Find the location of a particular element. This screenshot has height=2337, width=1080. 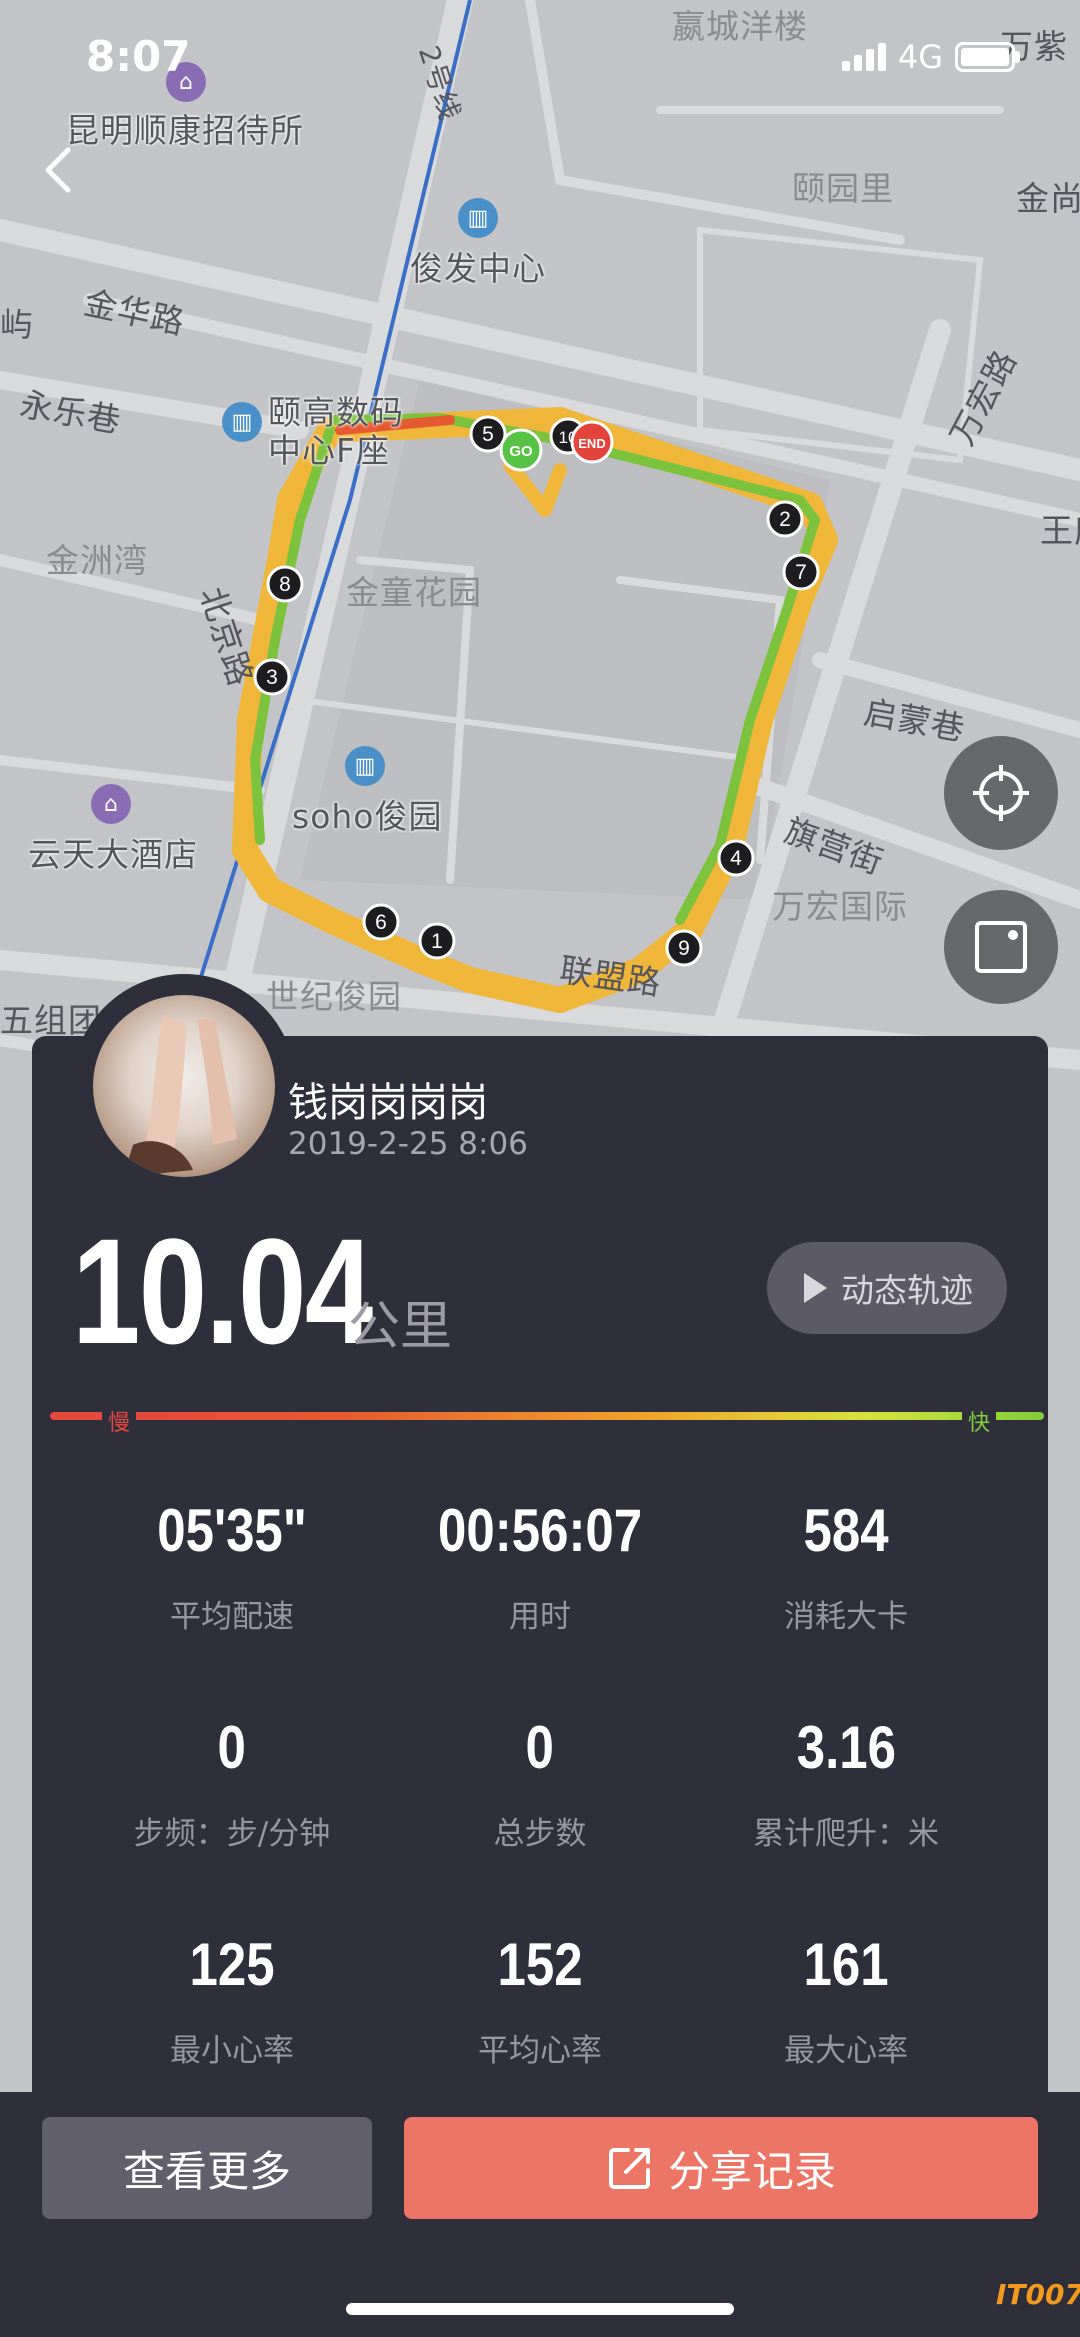

stat-label: 累计爬升：米 is located at coordinates (846, 1834).